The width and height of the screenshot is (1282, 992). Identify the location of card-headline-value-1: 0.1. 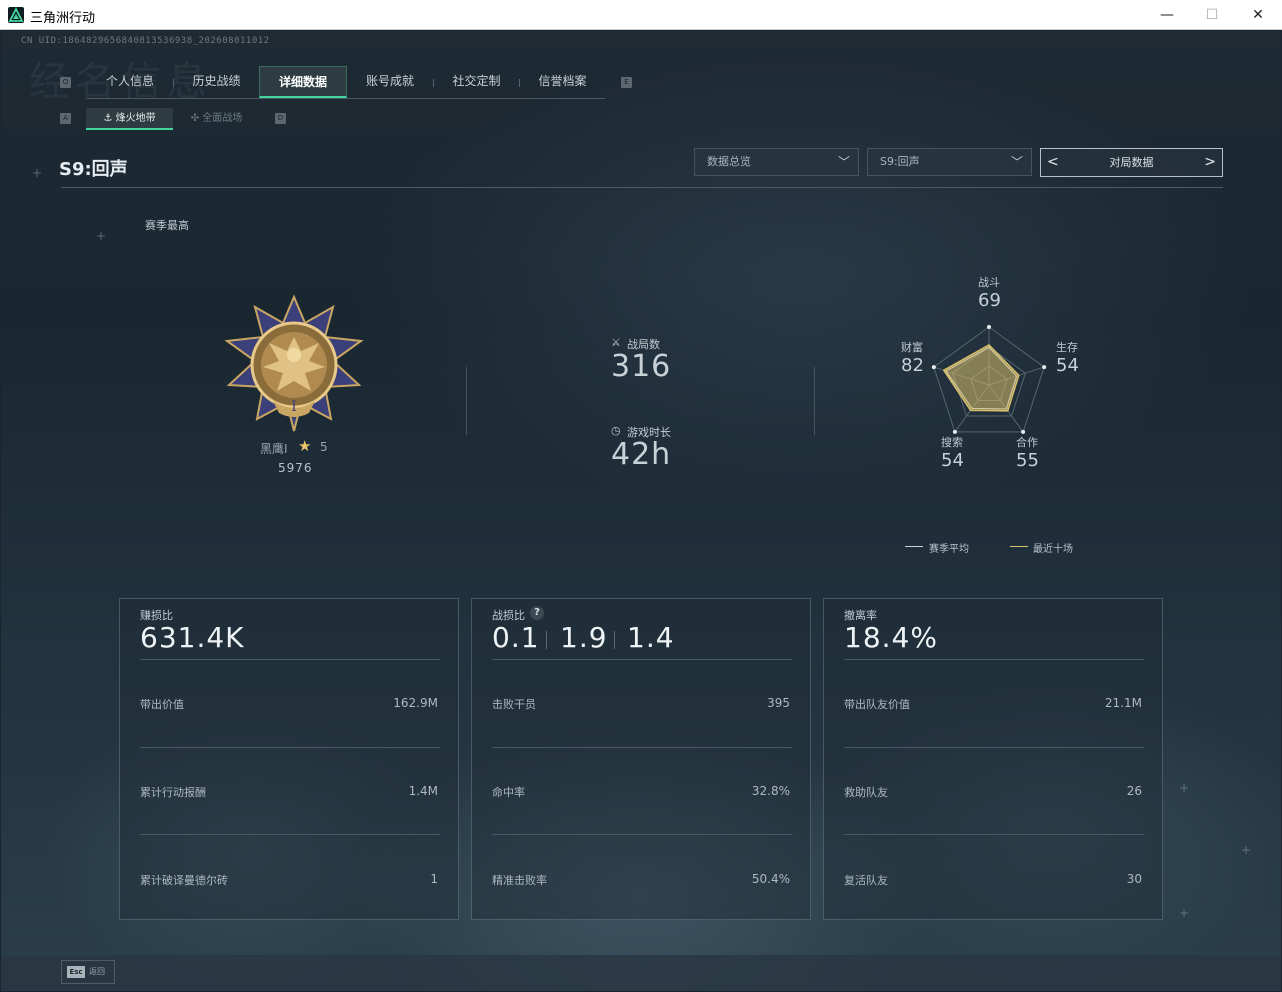
(516, 637).